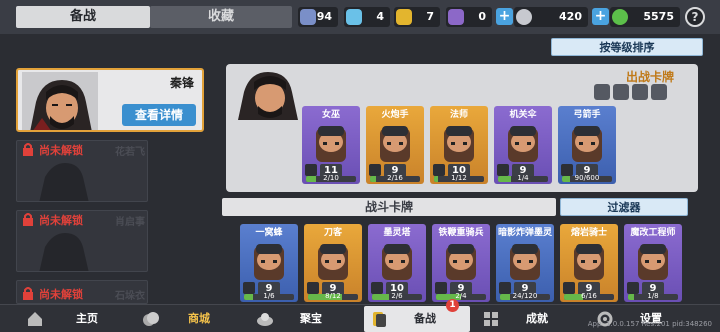  Describe the element at coordinates (397, 296) in the screenshot. I see `card-progress-text: 2/6` at that location.